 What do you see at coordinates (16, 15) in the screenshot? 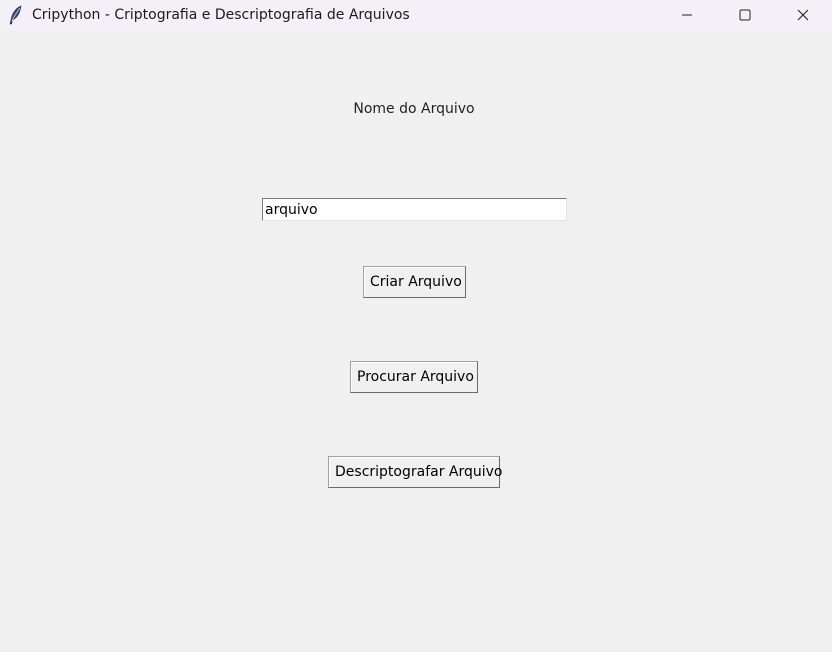
I see `feather-icon` at bounding box center [16, 15].